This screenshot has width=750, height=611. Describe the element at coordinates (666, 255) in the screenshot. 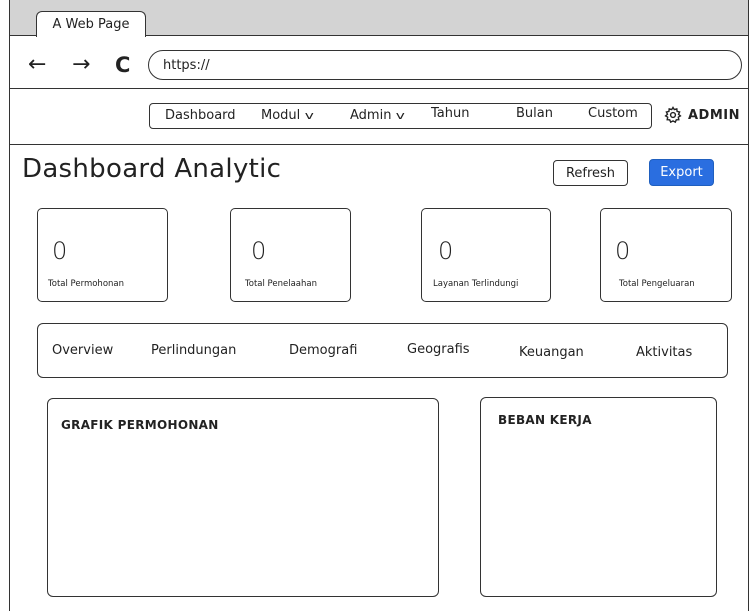

I see `stat-card-total-pengeluaran: 0 Total Pengeluaran` at that location.